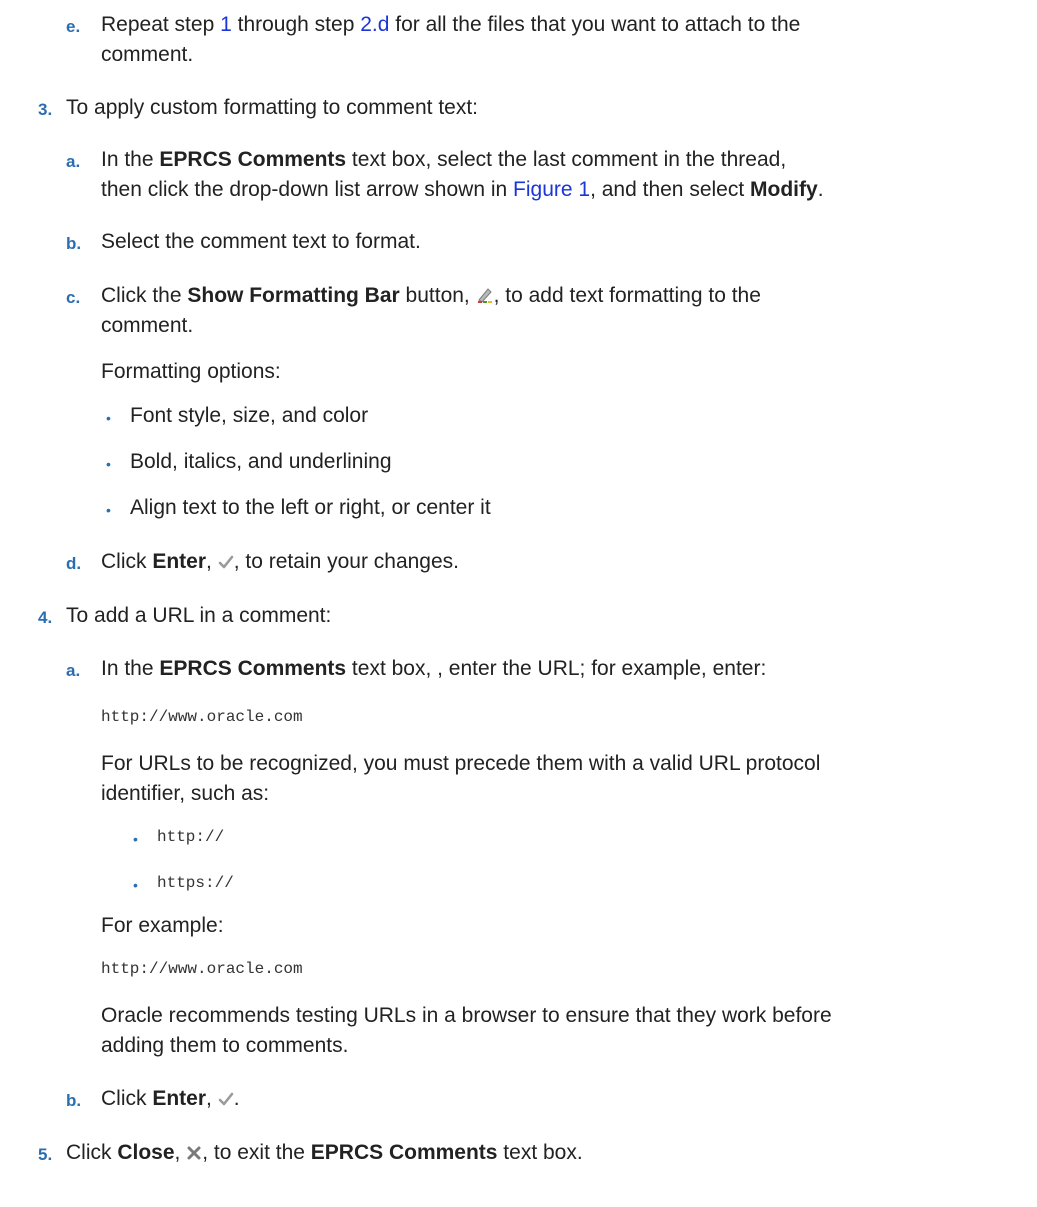  Describe the element at coordinates (162, 925) in the screenshot. I see `for-example-label: For example:` at that location.